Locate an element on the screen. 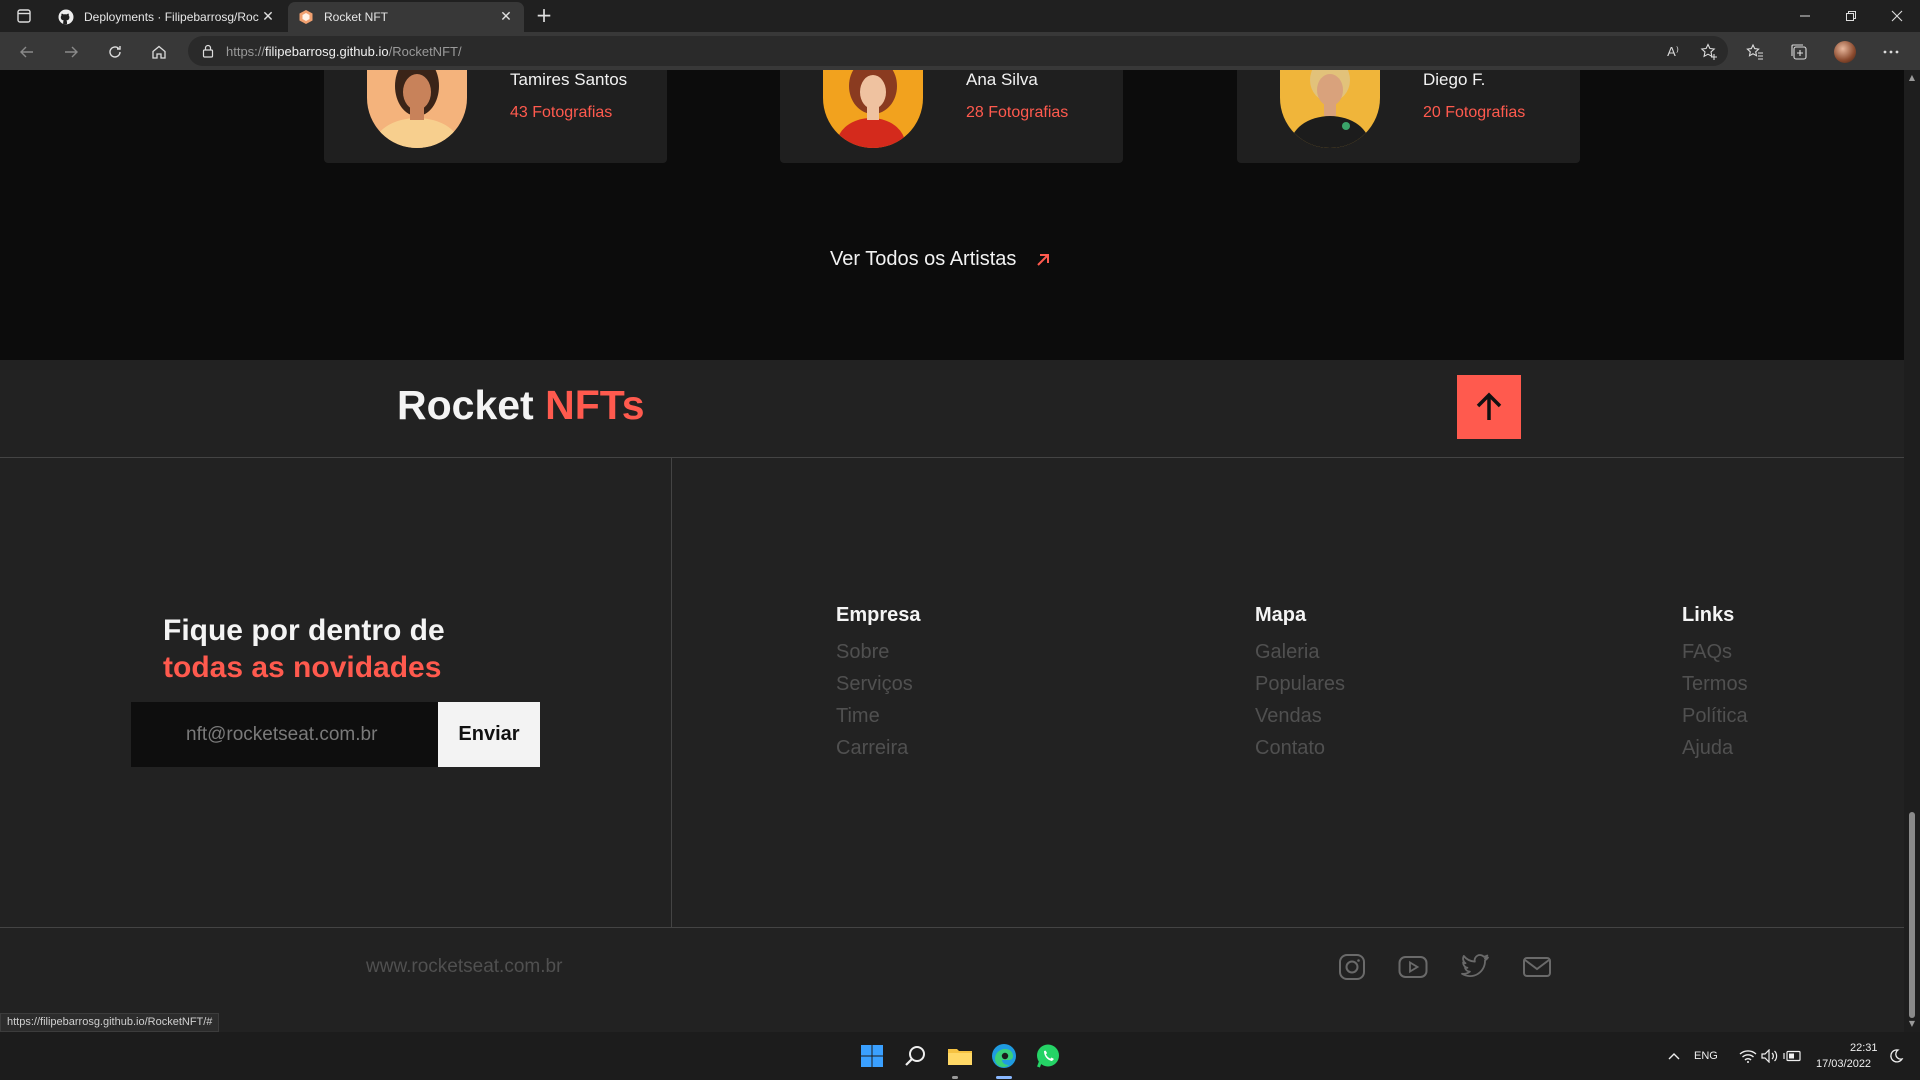  footer-bottom: www.rocketseat.com.br is located at coordinates (952, 980).